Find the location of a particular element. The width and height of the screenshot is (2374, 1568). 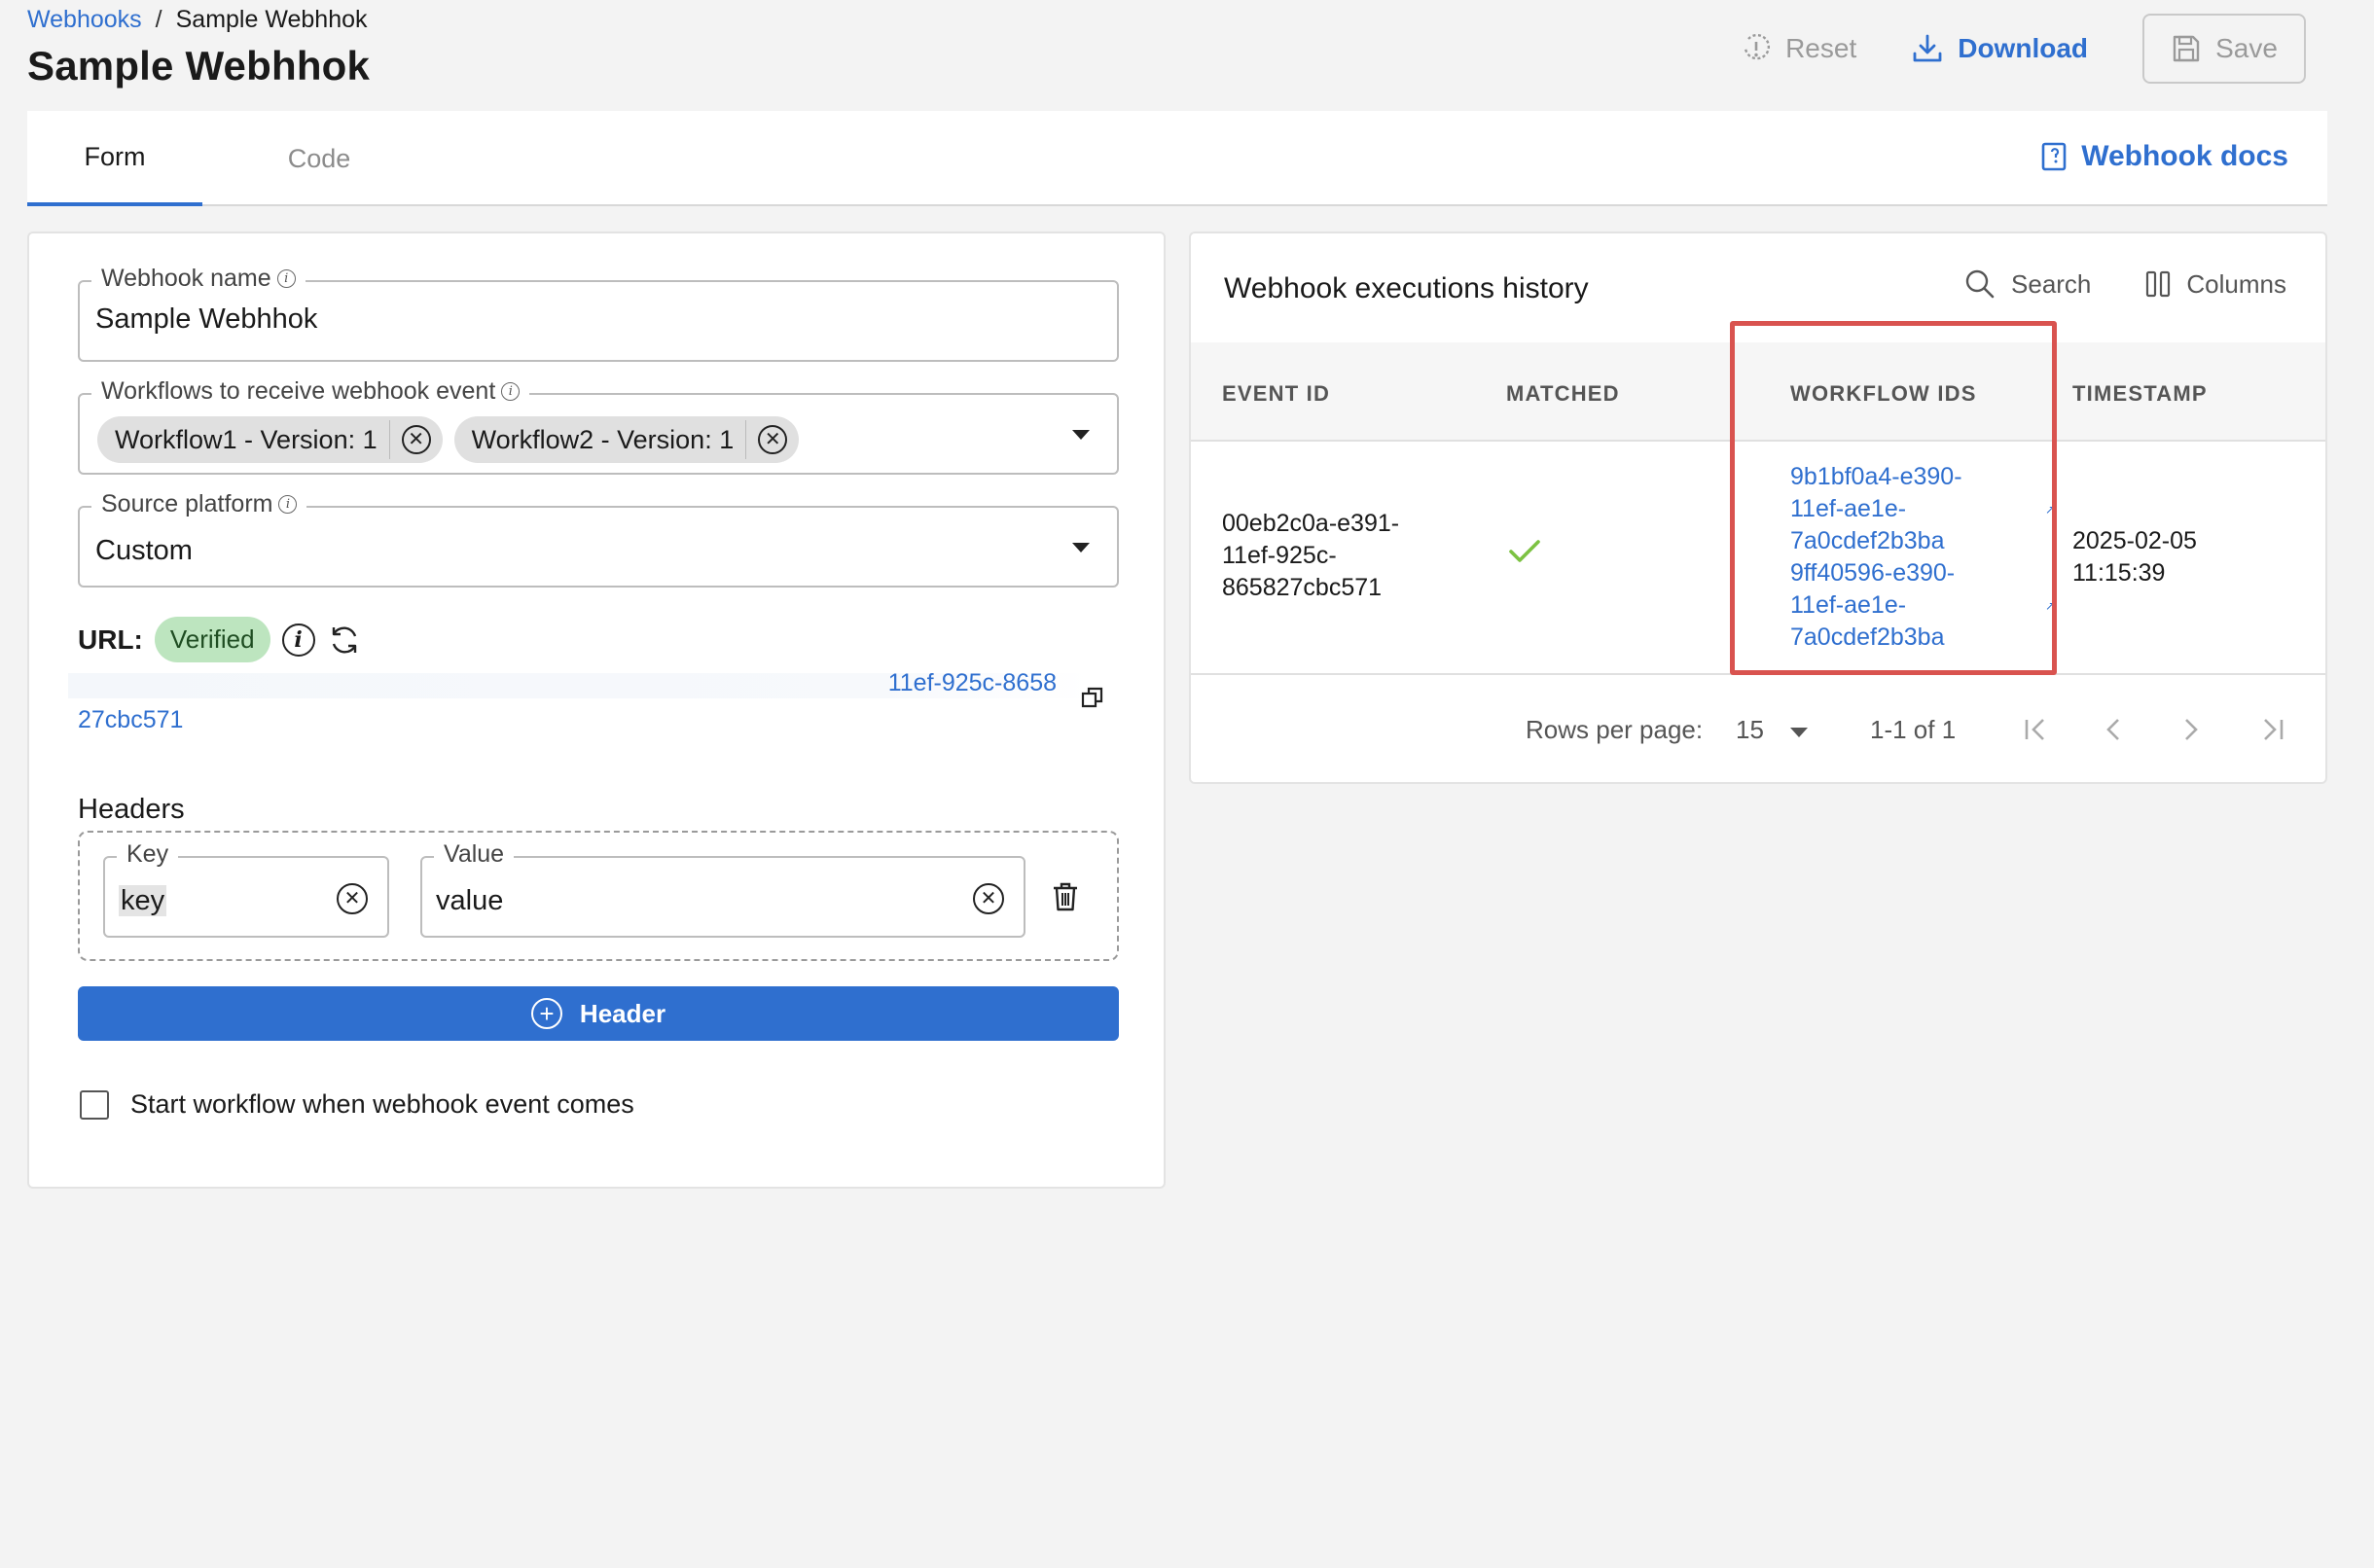

breadcrumb-webhooks-link: Webhooks is located at coordinates (84, 20).